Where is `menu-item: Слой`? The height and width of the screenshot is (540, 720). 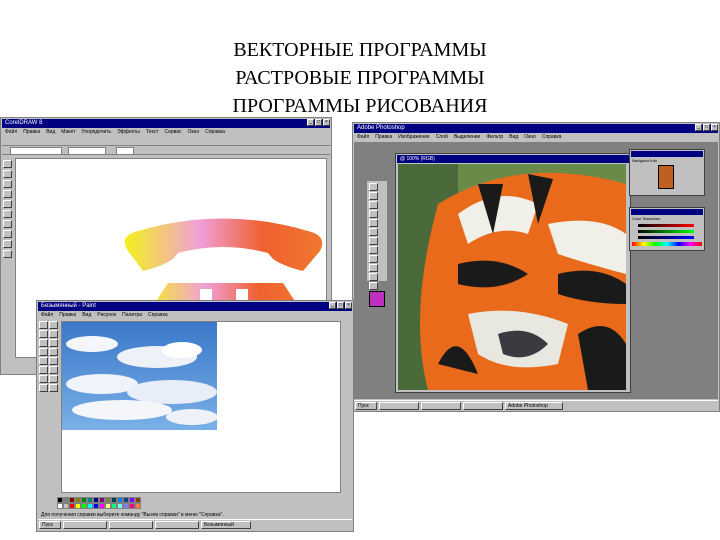
menu-item: Слой is located at coordinates (442, 137).